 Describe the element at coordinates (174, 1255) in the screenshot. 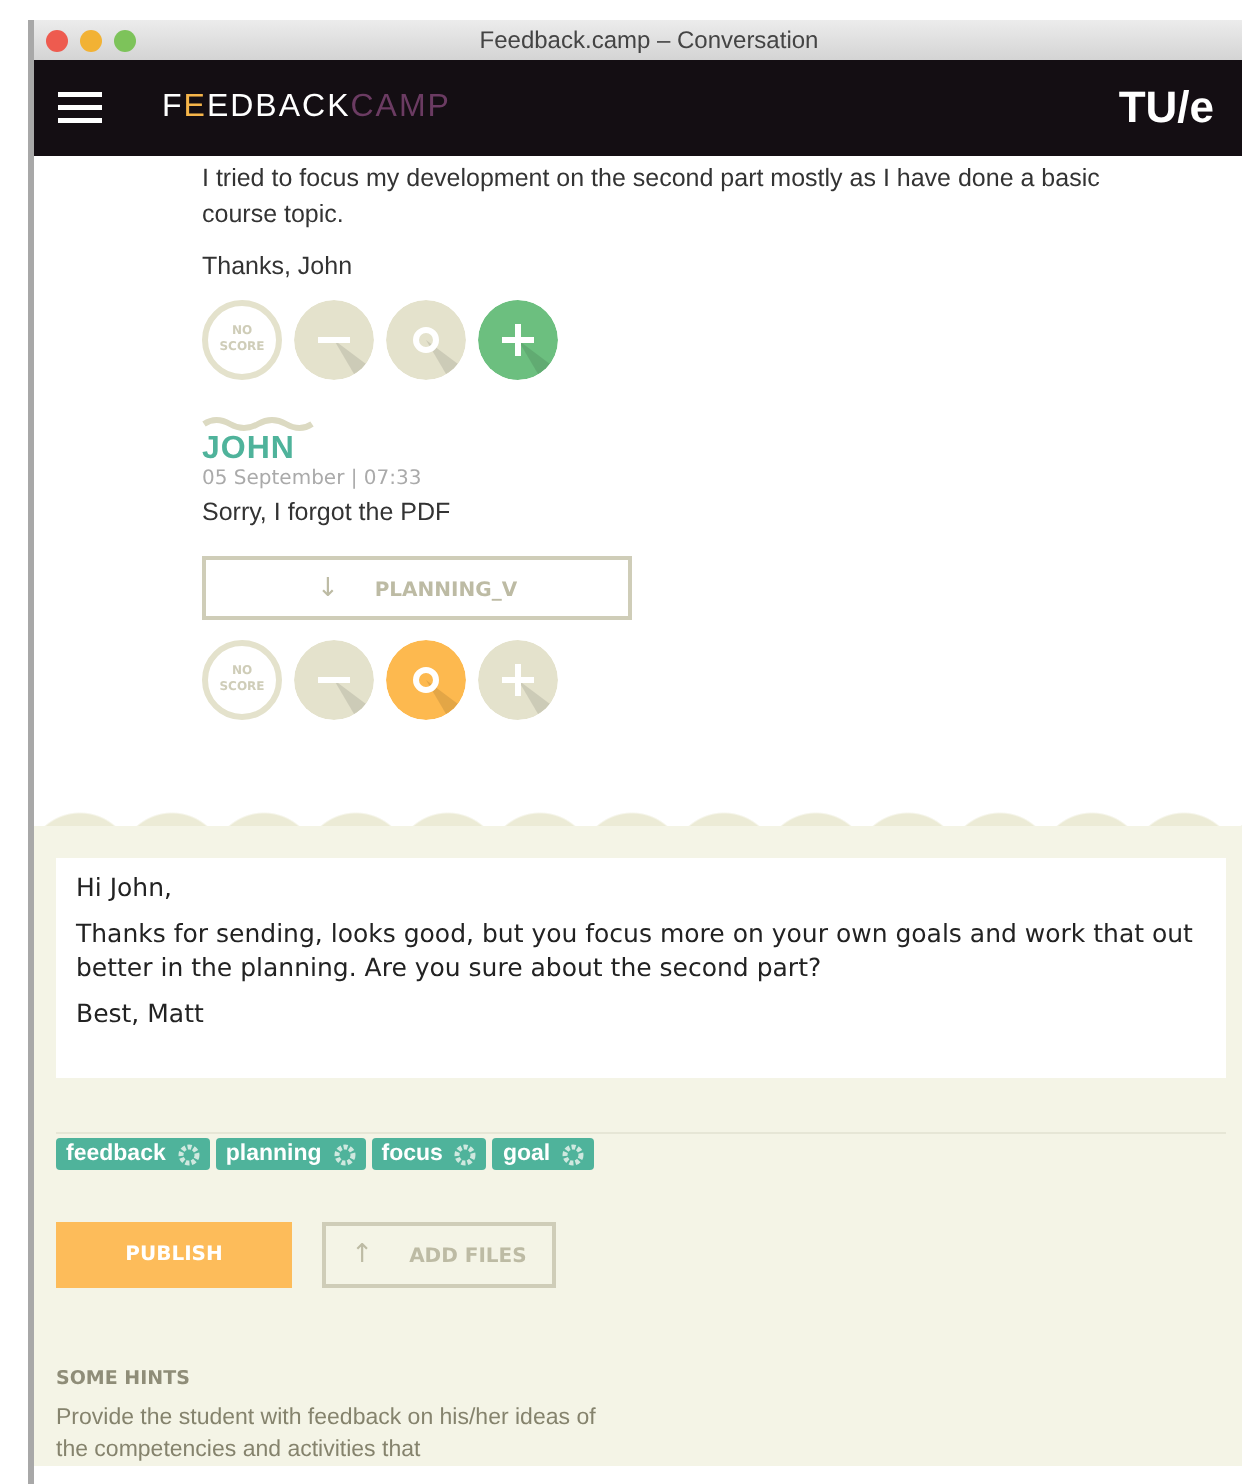

I see `publish-button: PUBLISH` at that location.